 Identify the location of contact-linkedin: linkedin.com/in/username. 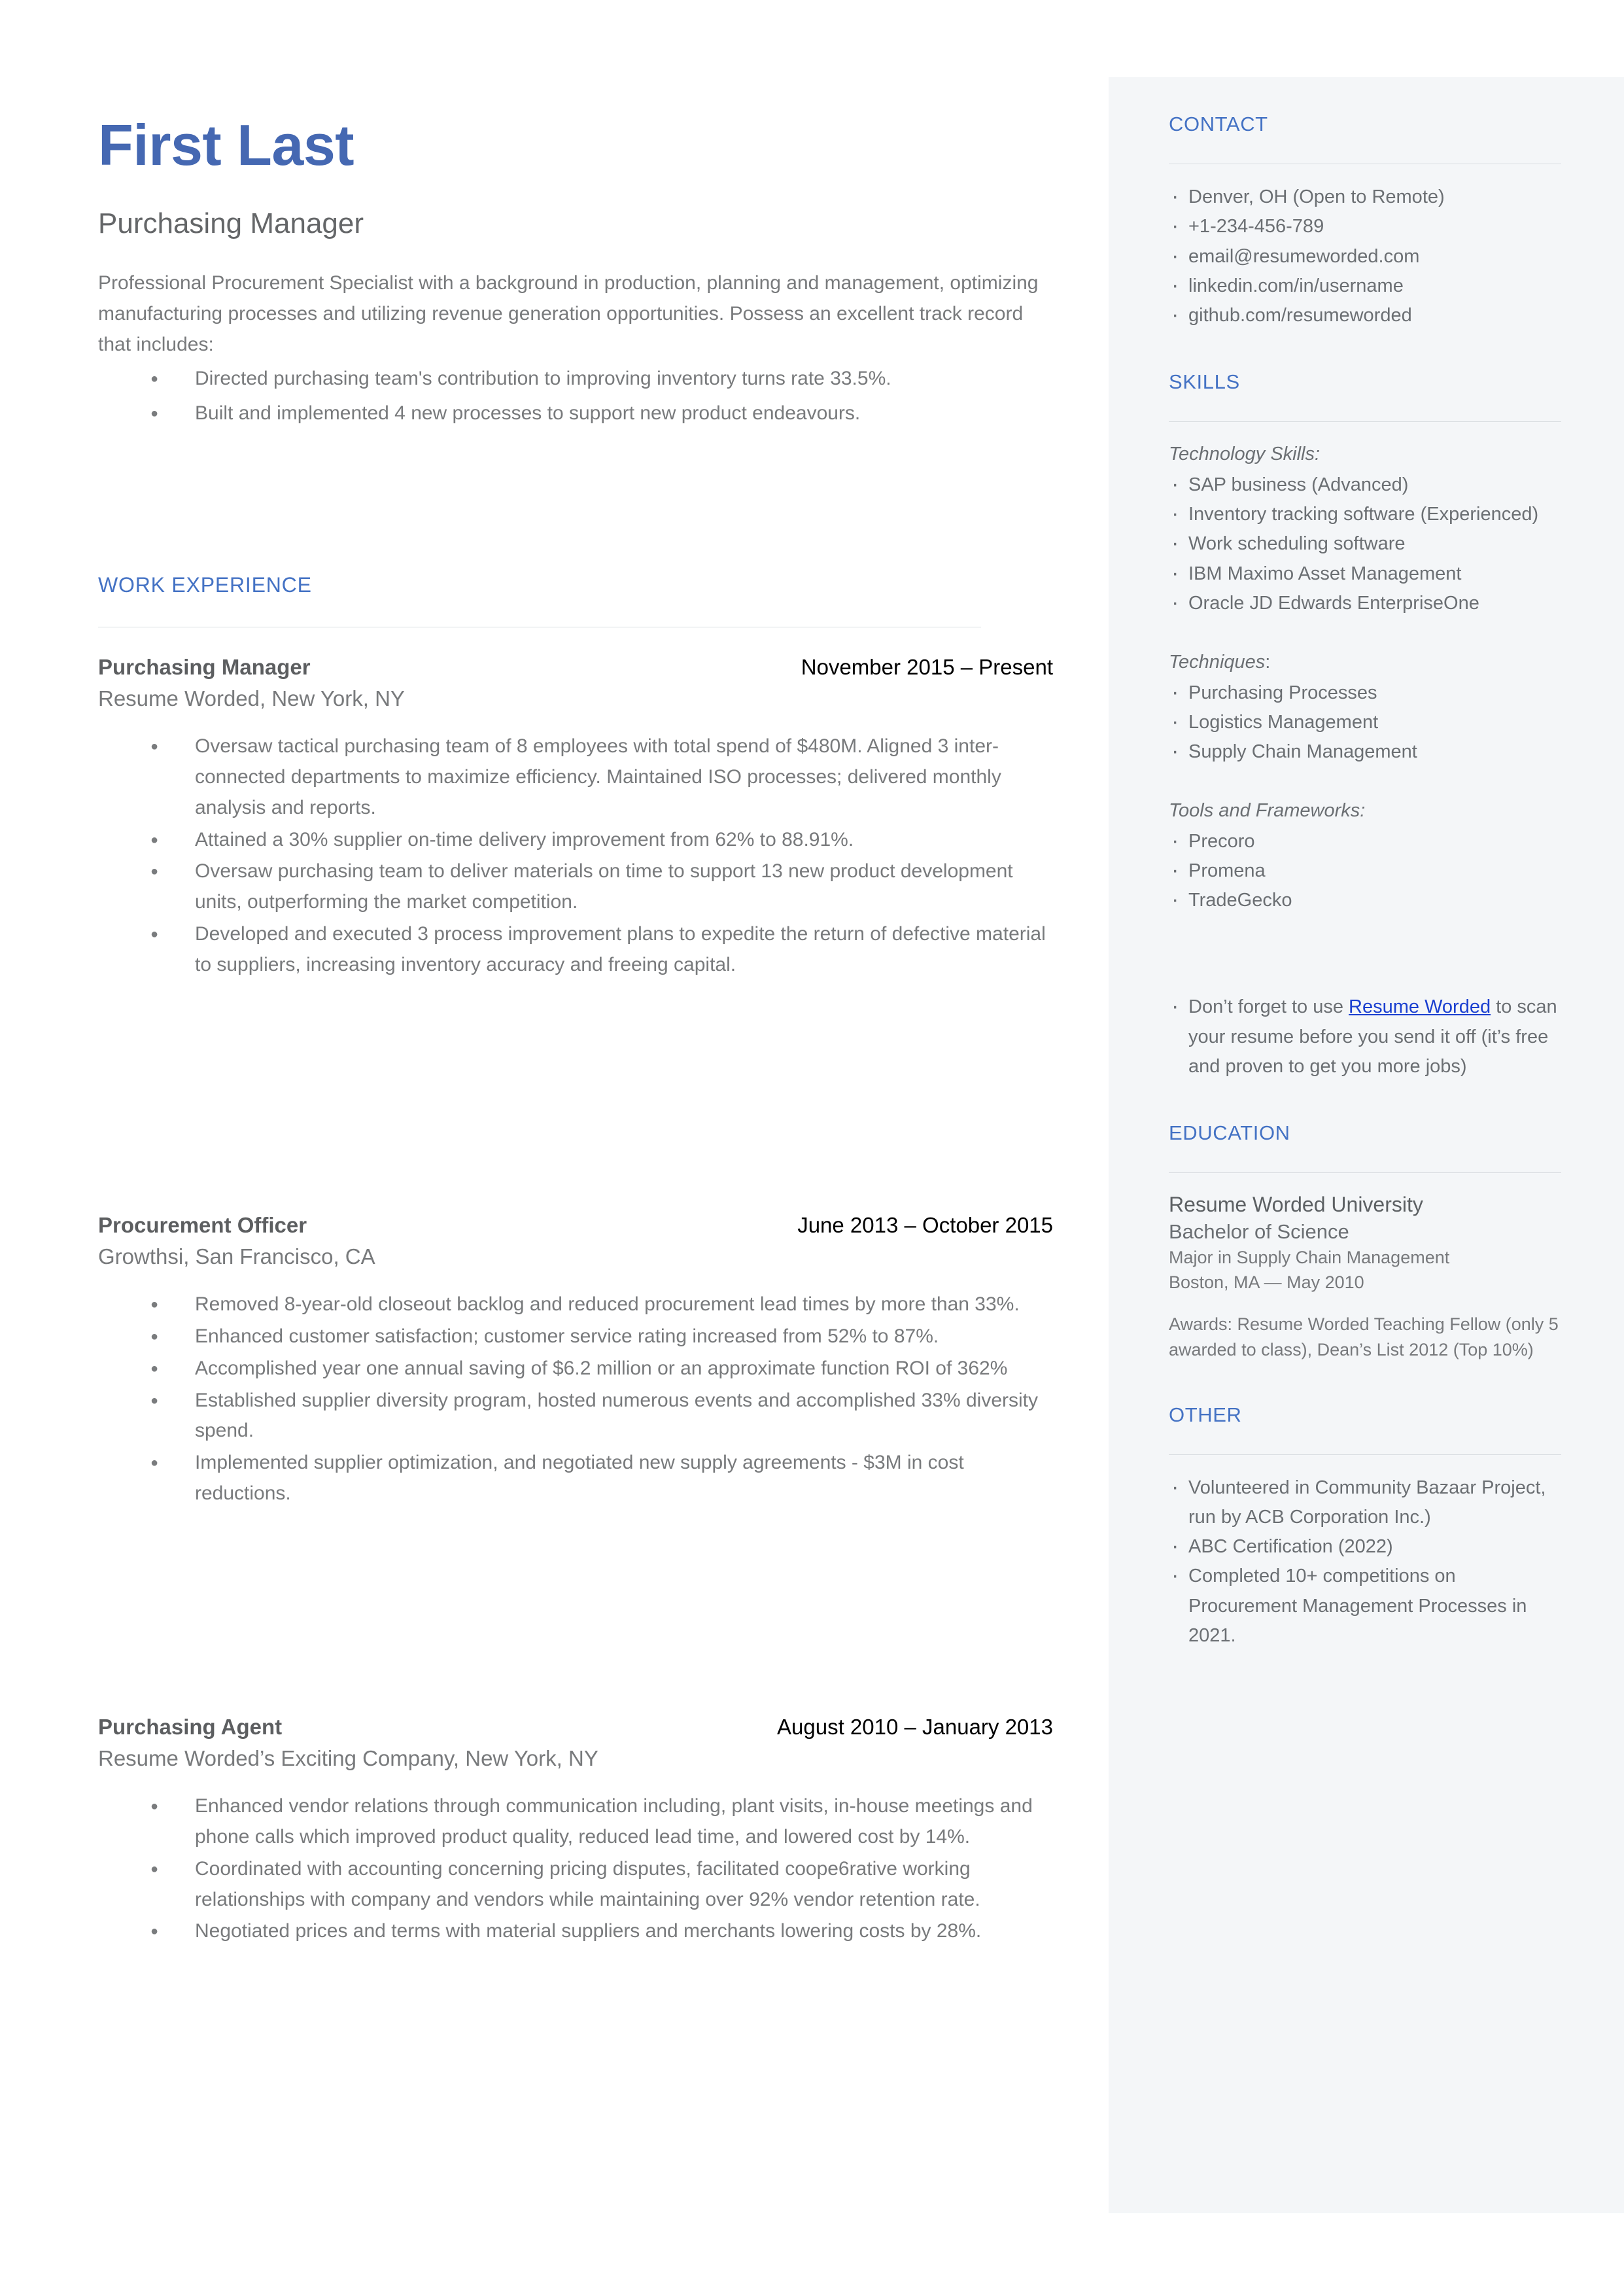
(1365, 286).